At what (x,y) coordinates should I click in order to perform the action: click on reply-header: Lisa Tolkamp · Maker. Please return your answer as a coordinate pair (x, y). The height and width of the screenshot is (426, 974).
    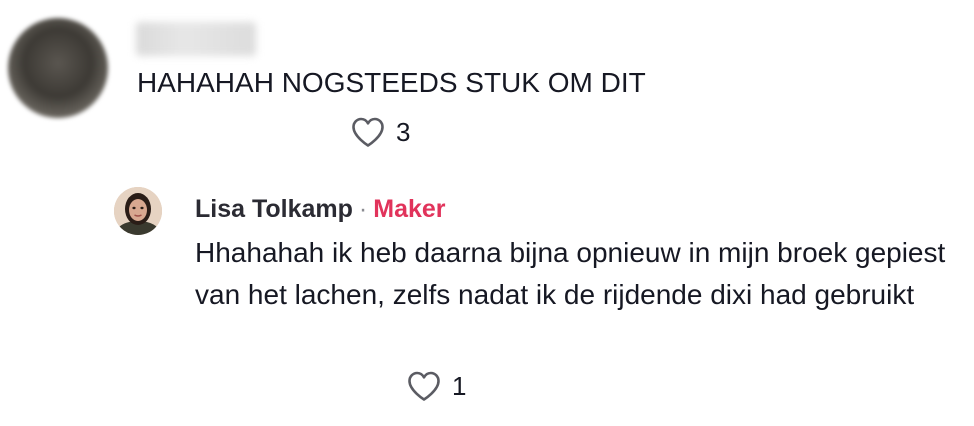
    Looking at the image, I should click on (320, 209).